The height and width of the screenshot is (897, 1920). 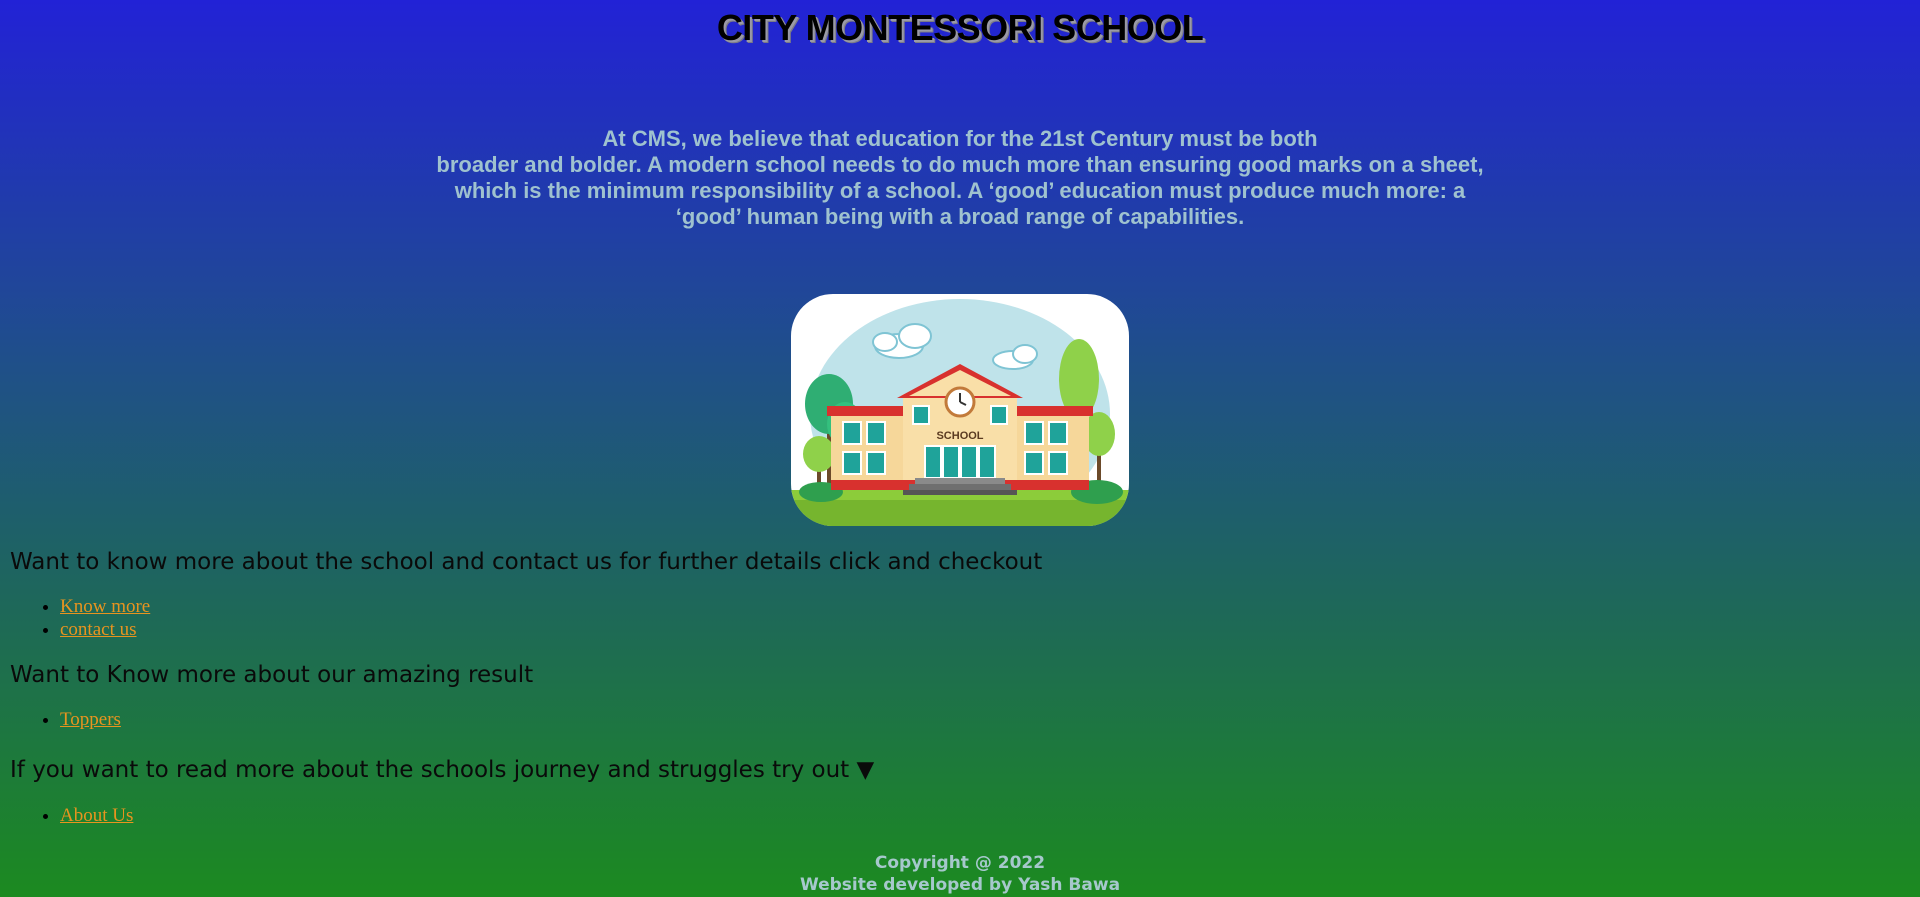 What do you see at coordinates (296, 719) in the screenshot?
I see `list-item: Toppers` at bounding box center [296, 719].